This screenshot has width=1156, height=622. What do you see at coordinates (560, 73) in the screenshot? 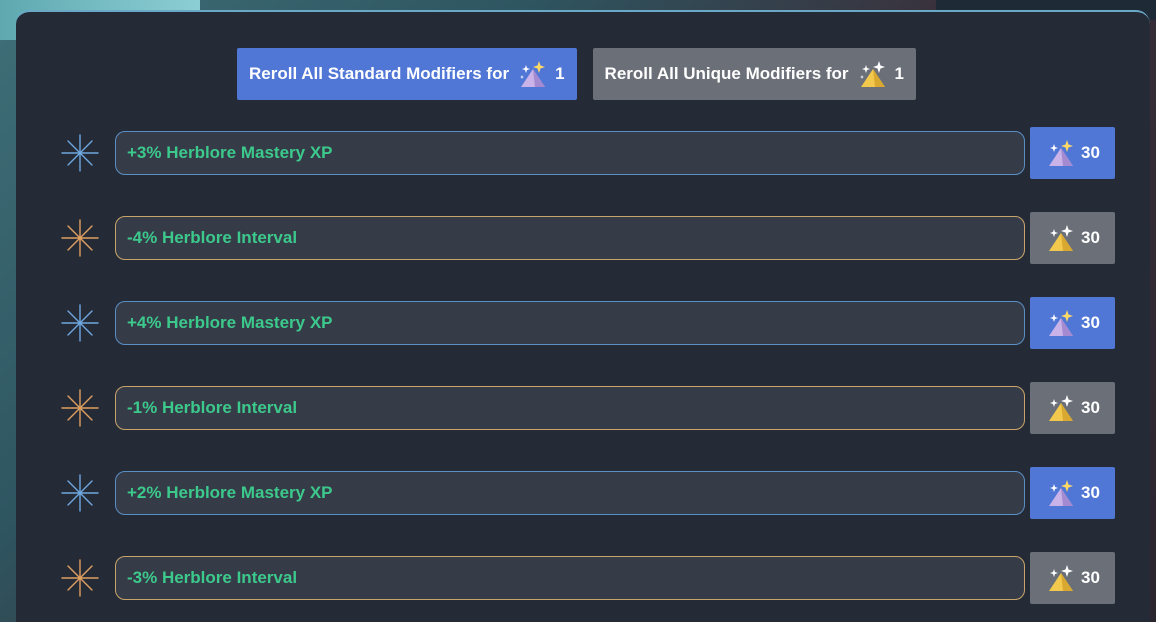
I see `reroll-all-standard-cost: 1` at bounding box center [560, 73].